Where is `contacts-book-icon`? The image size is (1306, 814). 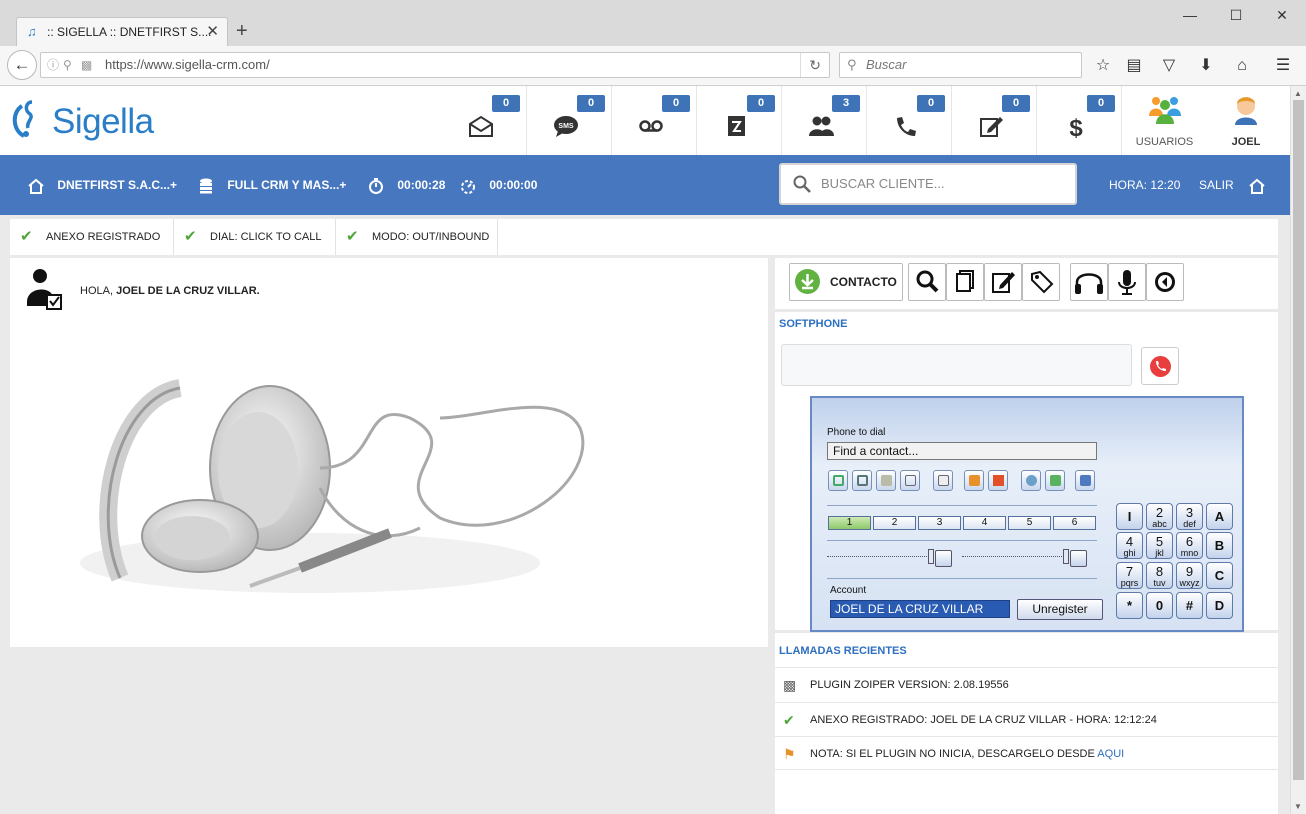
contacts-book-icon is located at coordinates (974, 480).